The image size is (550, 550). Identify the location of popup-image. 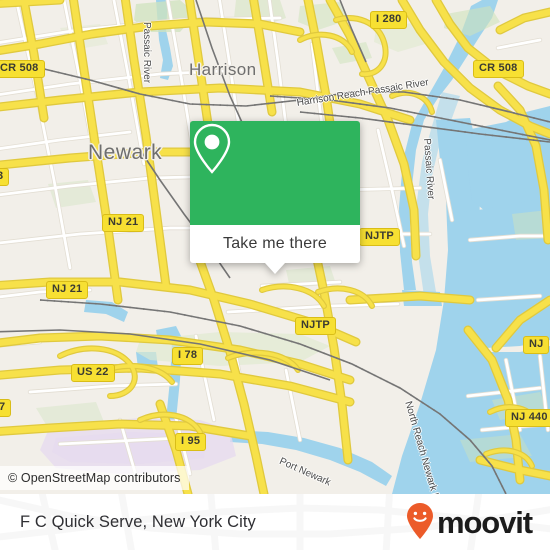
(275, 173).